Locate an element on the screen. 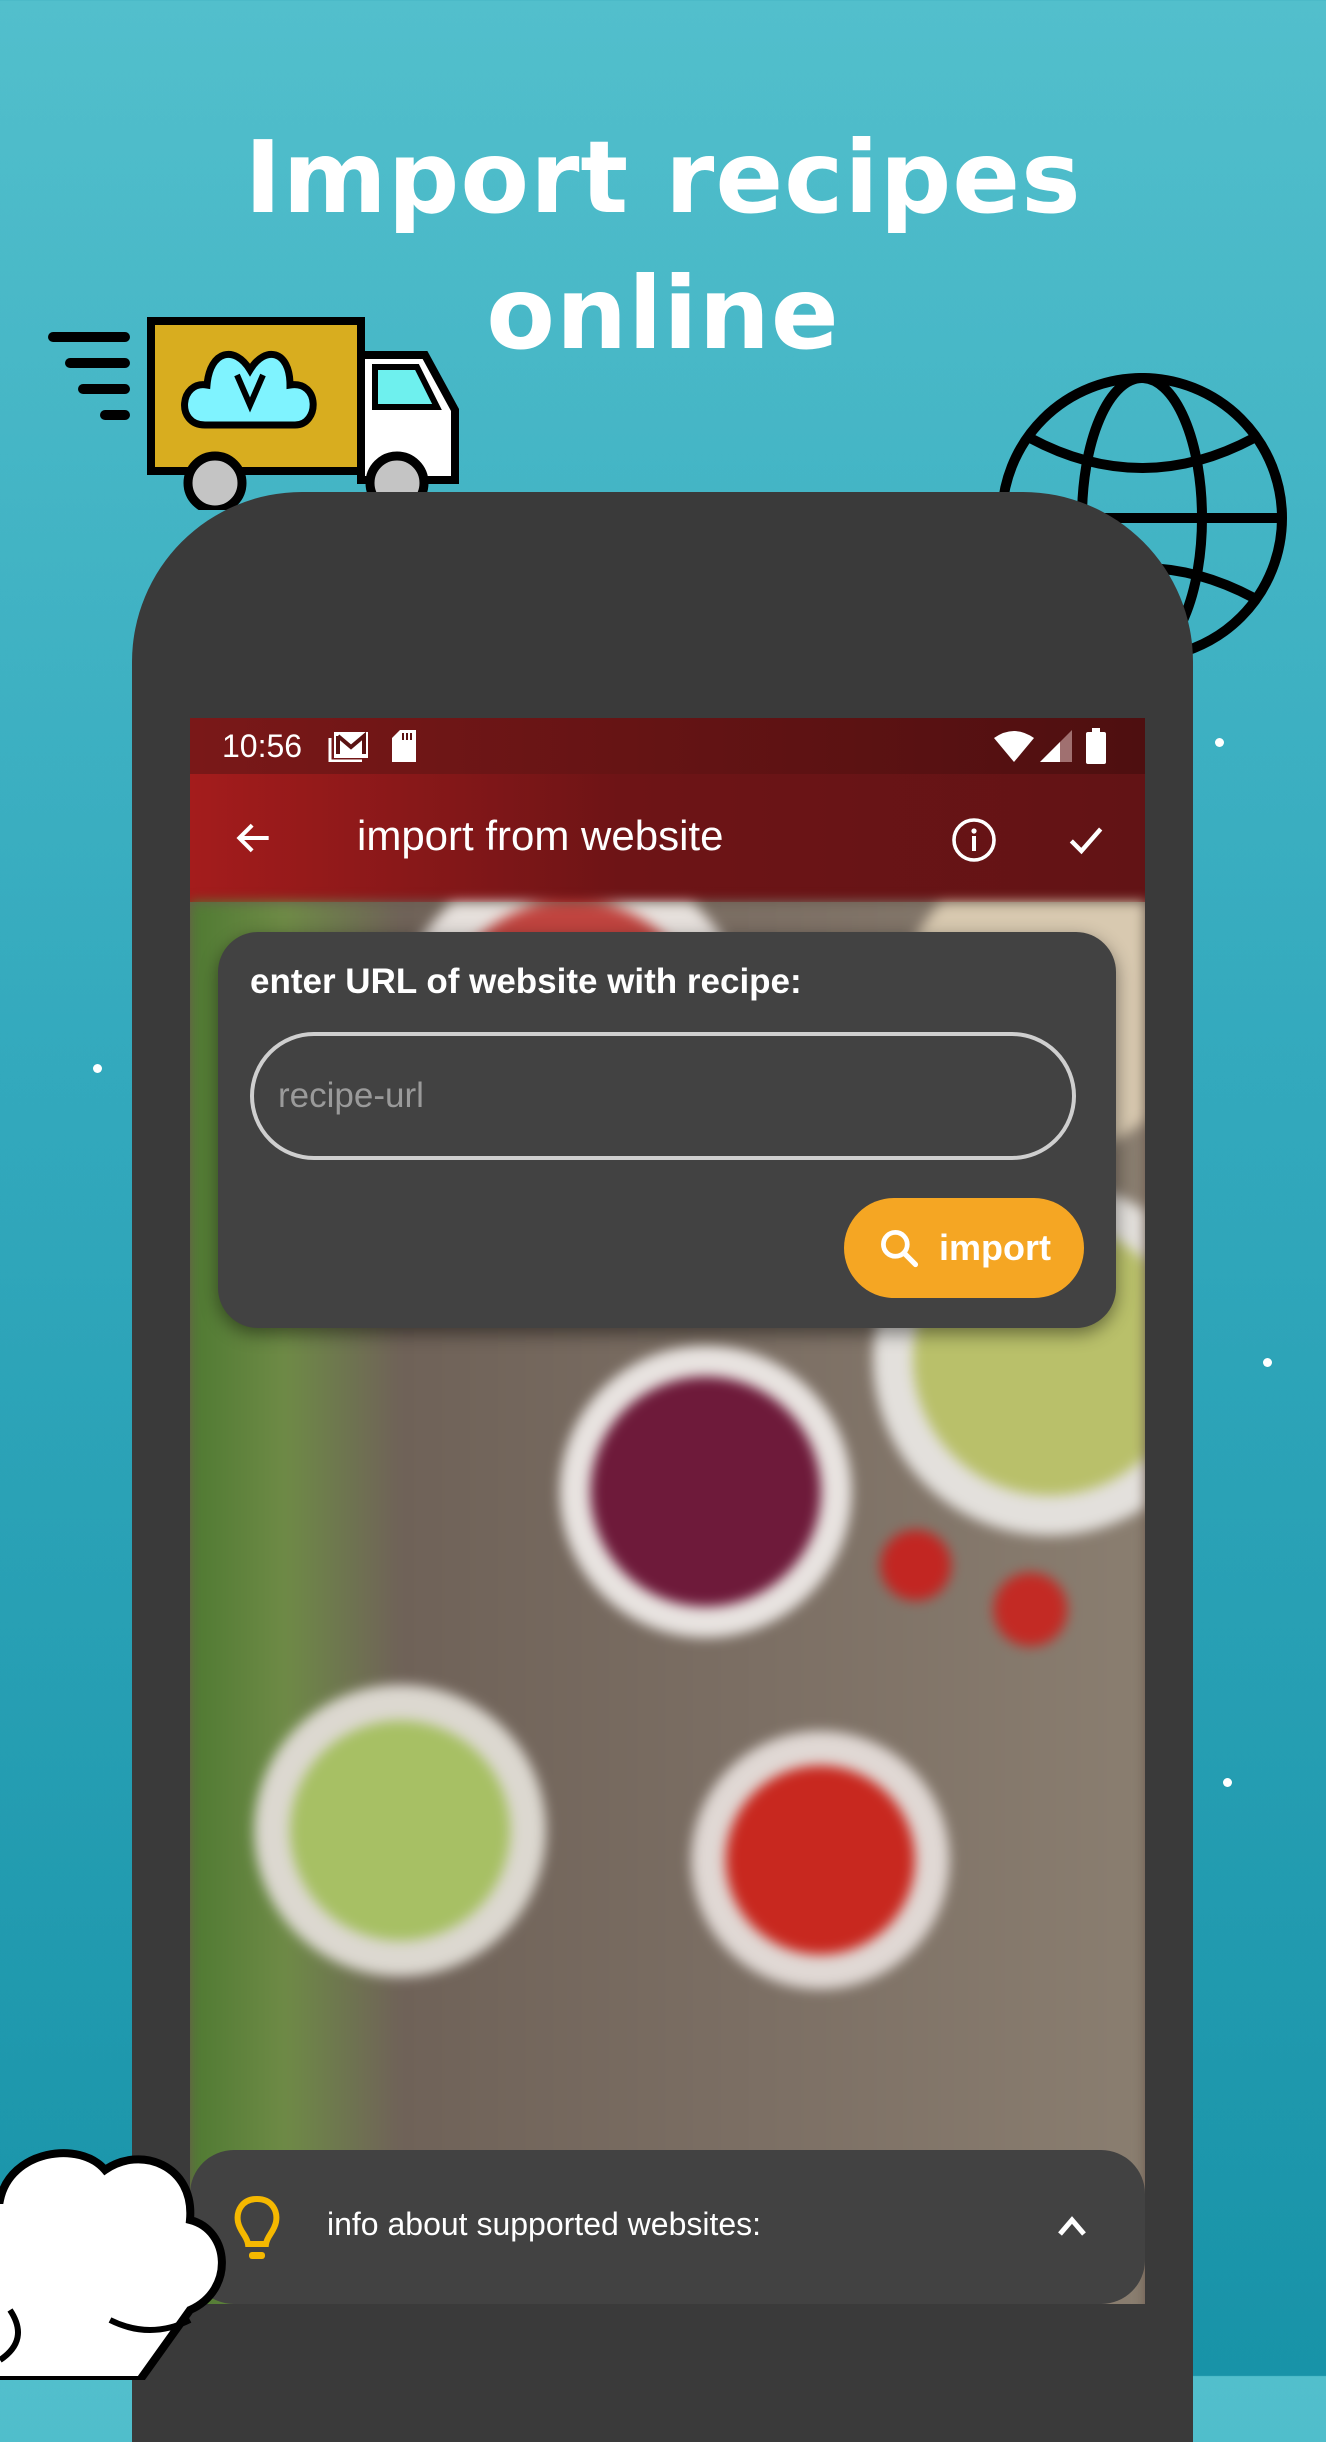  supported-websites-panel: info about supported websites: is located at coordinates (667, 2227).